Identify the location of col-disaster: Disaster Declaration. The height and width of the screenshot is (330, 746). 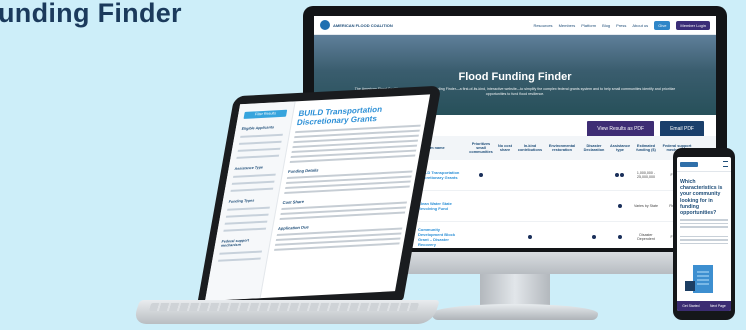
(594, 148).